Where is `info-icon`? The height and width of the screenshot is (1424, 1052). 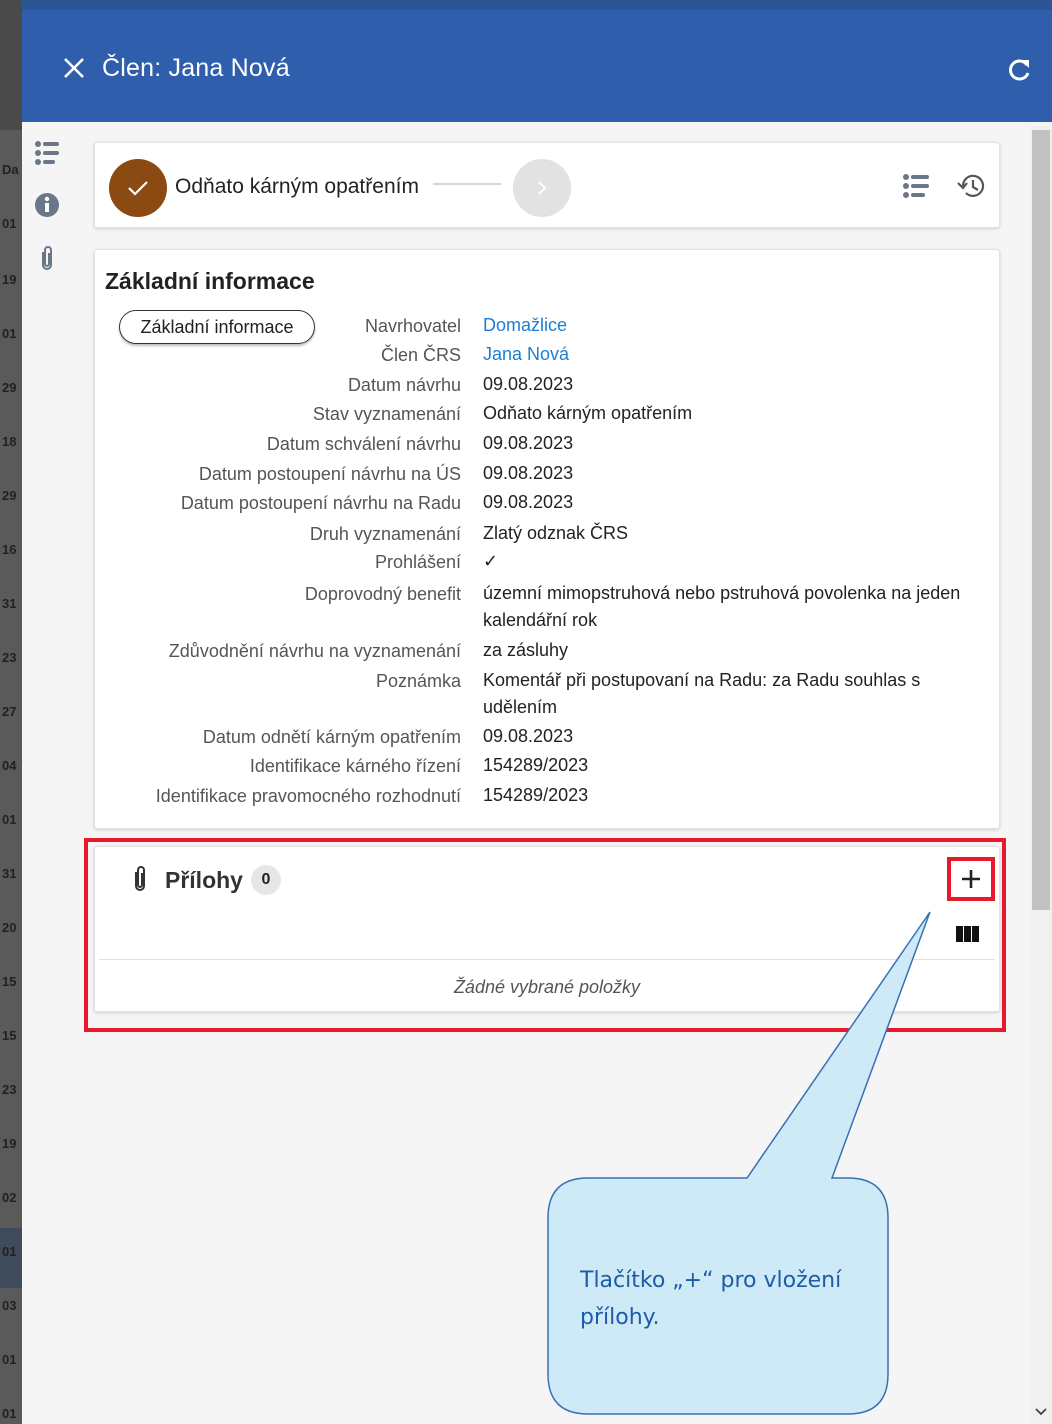
info-icon is located at coordinates (47, 205).